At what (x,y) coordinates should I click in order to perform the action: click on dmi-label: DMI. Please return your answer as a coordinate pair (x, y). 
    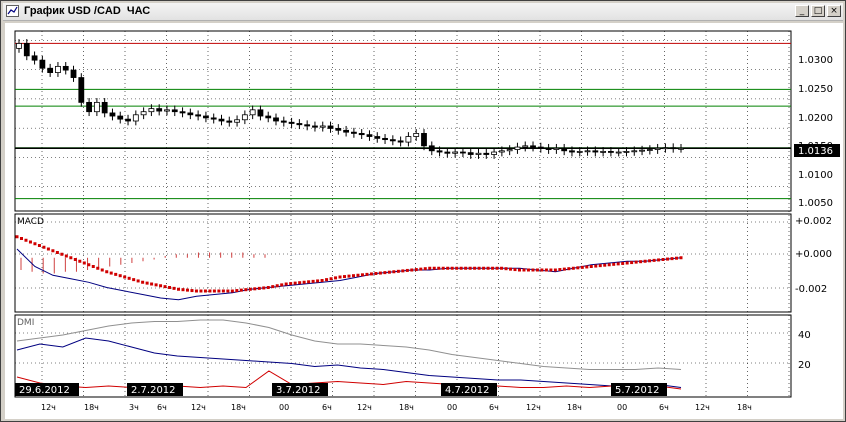
    Looking at the image, I should click on (25, 323).